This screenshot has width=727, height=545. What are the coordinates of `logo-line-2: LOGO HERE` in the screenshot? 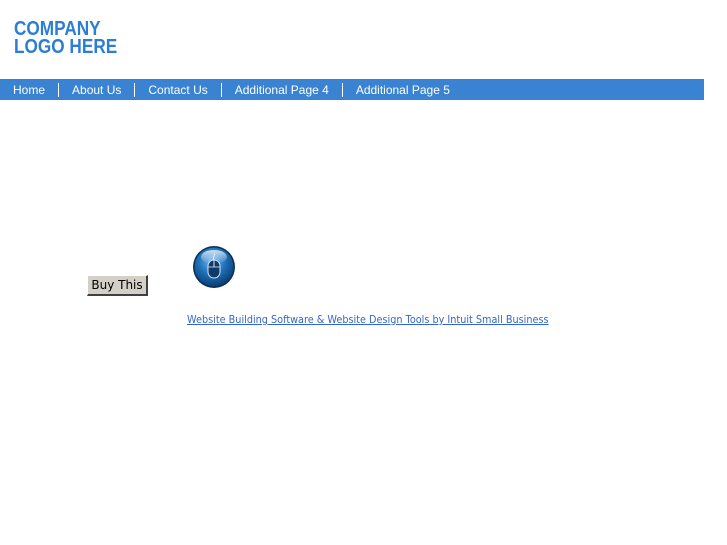 It's located at (66, 47).